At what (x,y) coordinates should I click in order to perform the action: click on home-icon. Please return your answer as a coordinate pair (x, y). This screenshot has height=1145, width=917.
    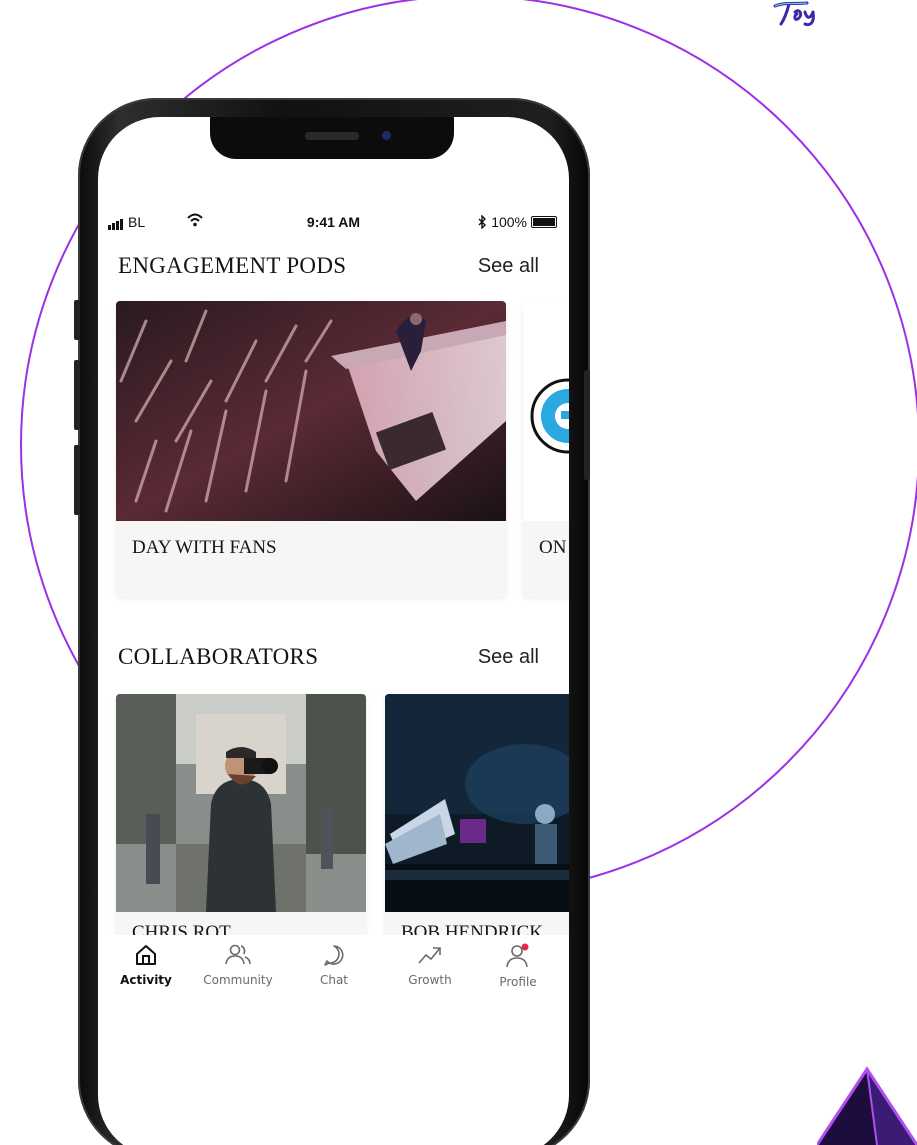
    Looking at the image, I should click on (146, 955).